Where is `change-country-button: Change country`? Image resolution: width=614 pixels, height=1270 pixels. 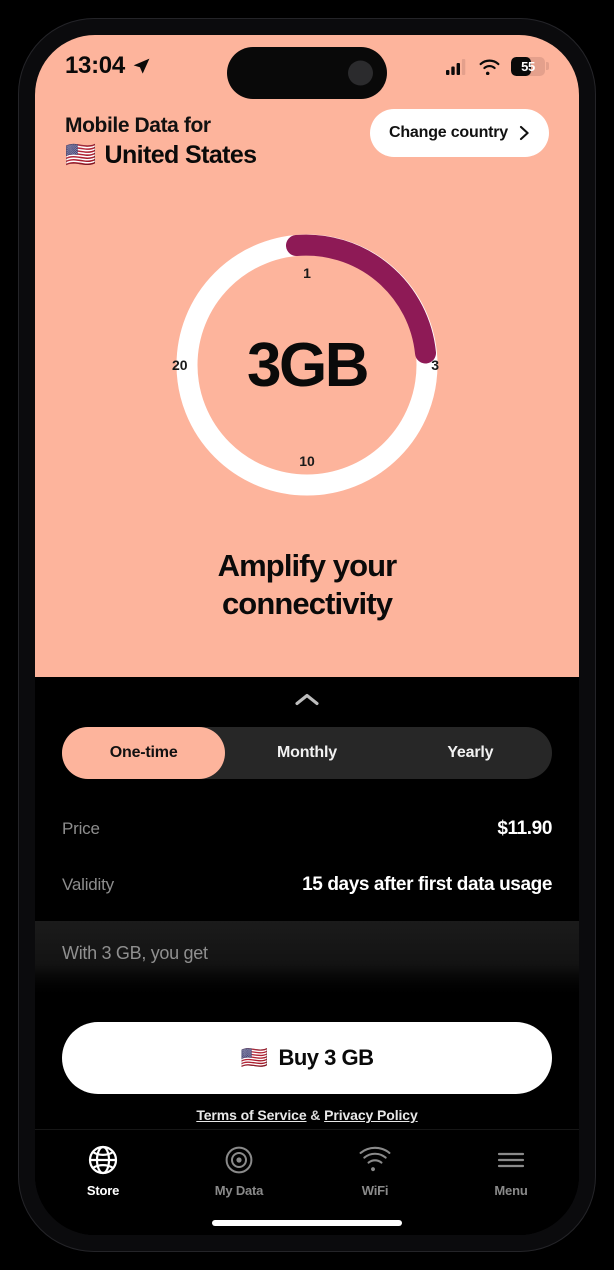
change-country-button: Change country is located at coordinates (459, 133).